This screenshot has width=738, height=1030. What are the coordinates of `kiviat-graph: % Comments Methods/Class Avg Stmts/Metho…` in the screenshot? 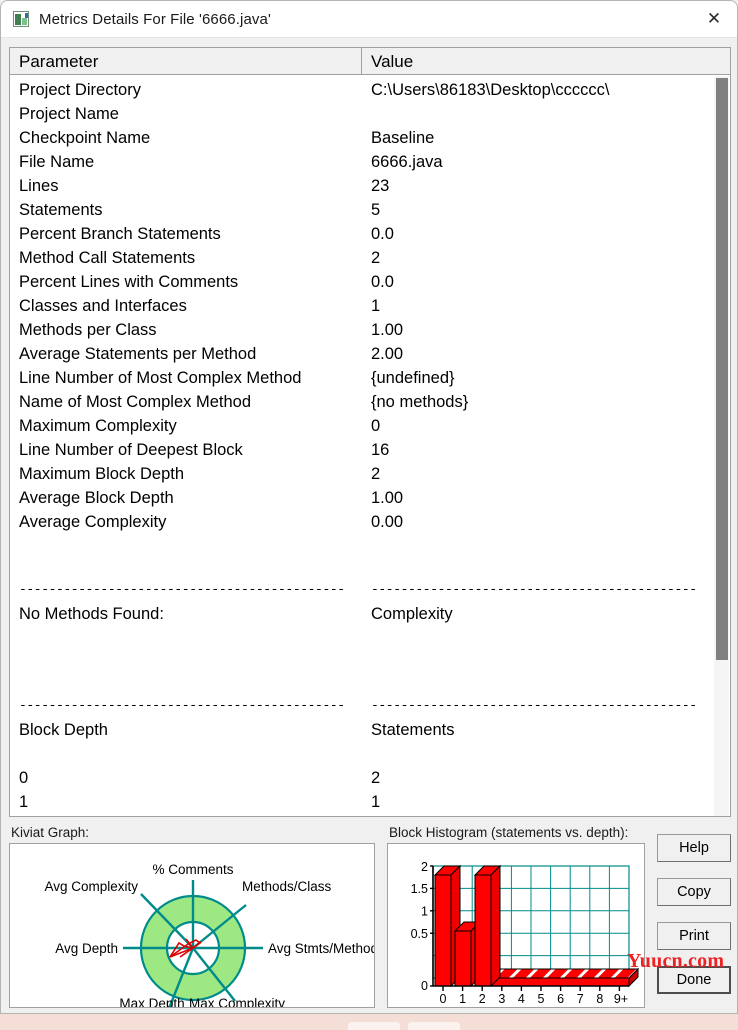 It's located at (192, 925).